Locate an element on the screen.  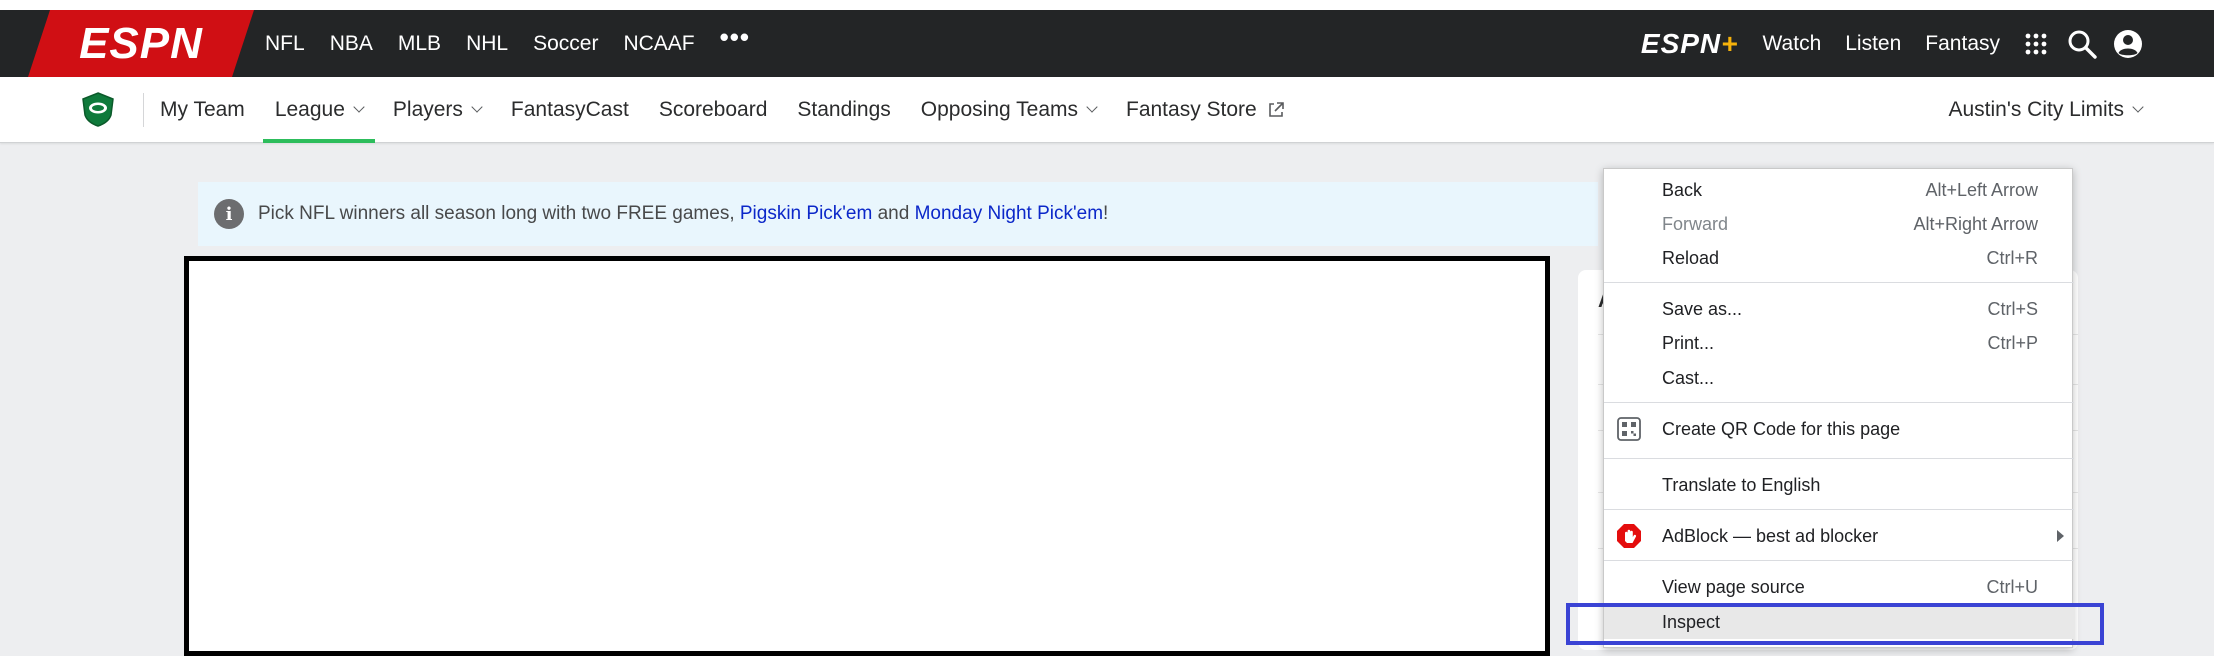
nav-soccer: Soccer is located at coordinates (565, 44).